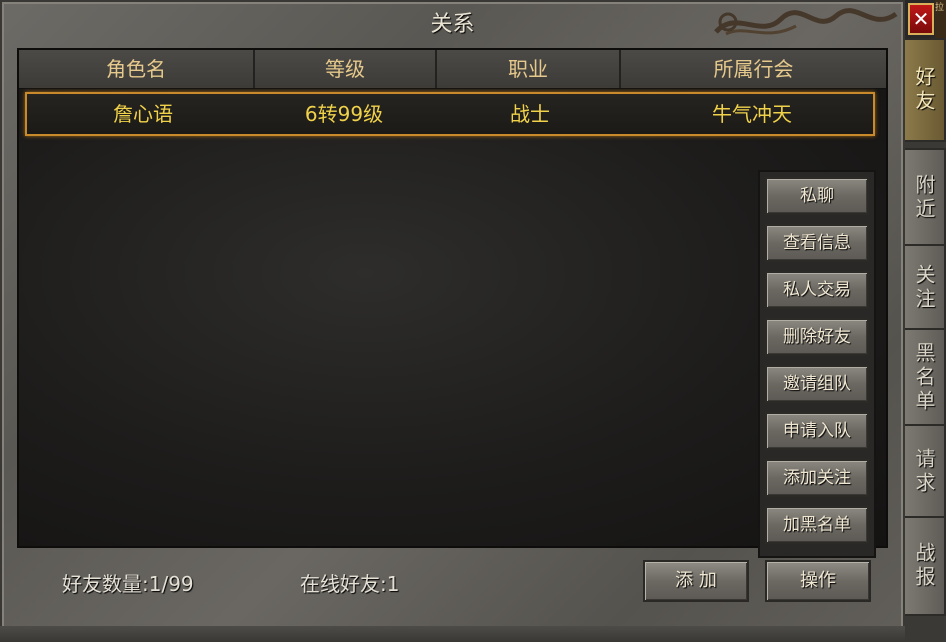 The image size is (946, 642). What do you see at coordinates (817, 431) in the screenshot?
I see `apply-team-button: 申请入队` at bounding box center [817, 431].